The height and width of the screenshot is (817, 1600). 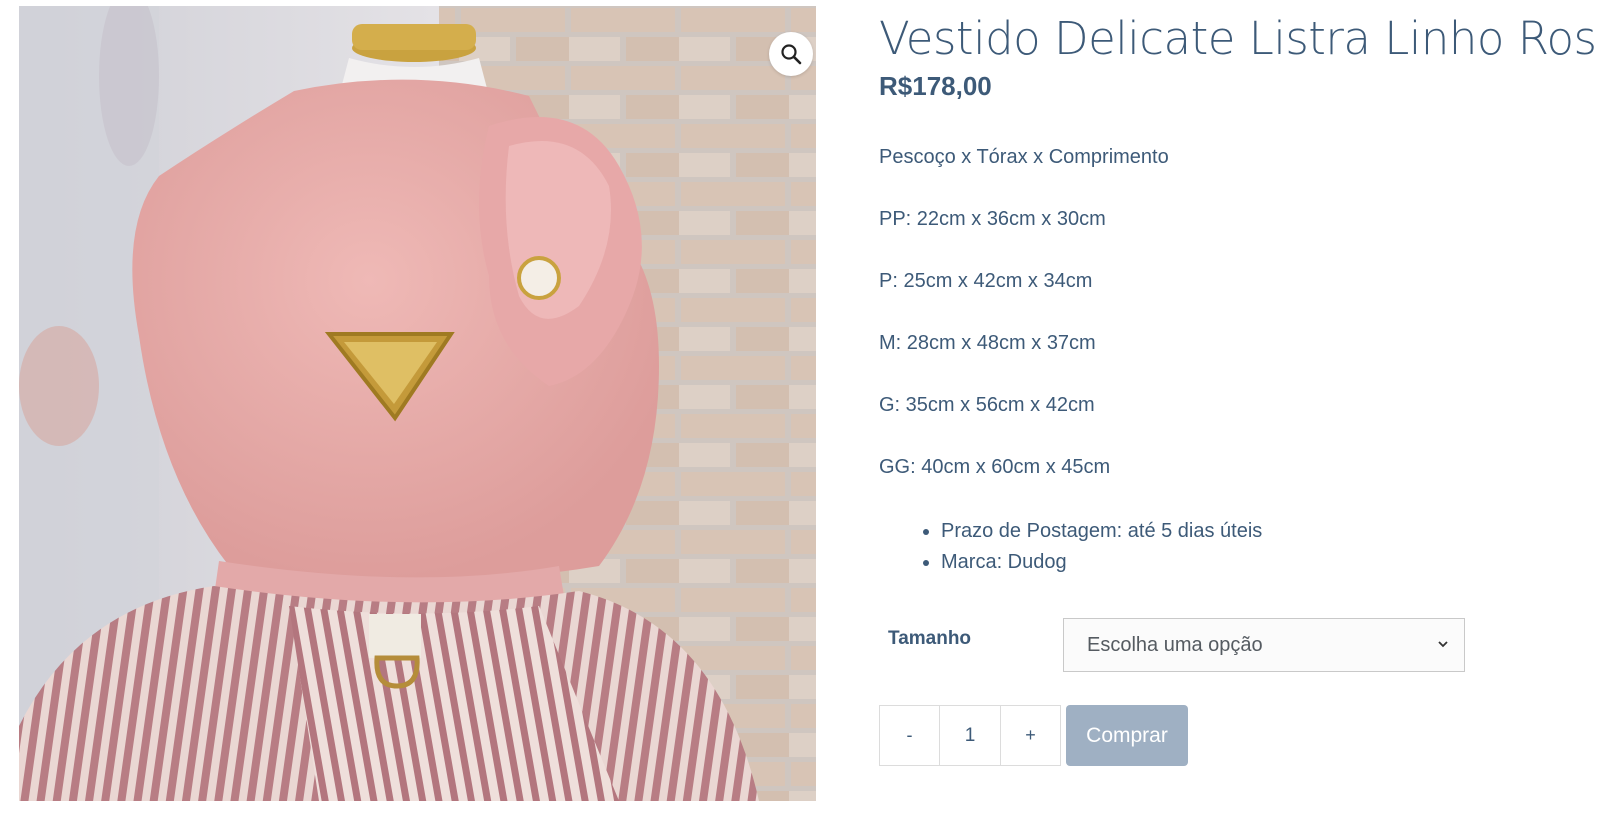 I want to click on zoom-button, so click(x=791, y=54).